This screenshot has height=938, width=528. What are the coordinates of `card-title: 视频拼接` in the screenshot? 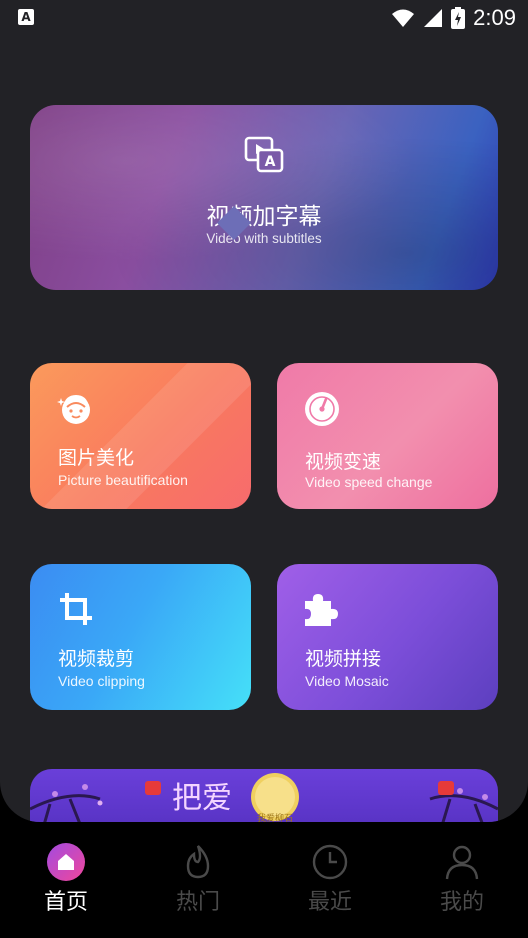 It's located at (343, 659).